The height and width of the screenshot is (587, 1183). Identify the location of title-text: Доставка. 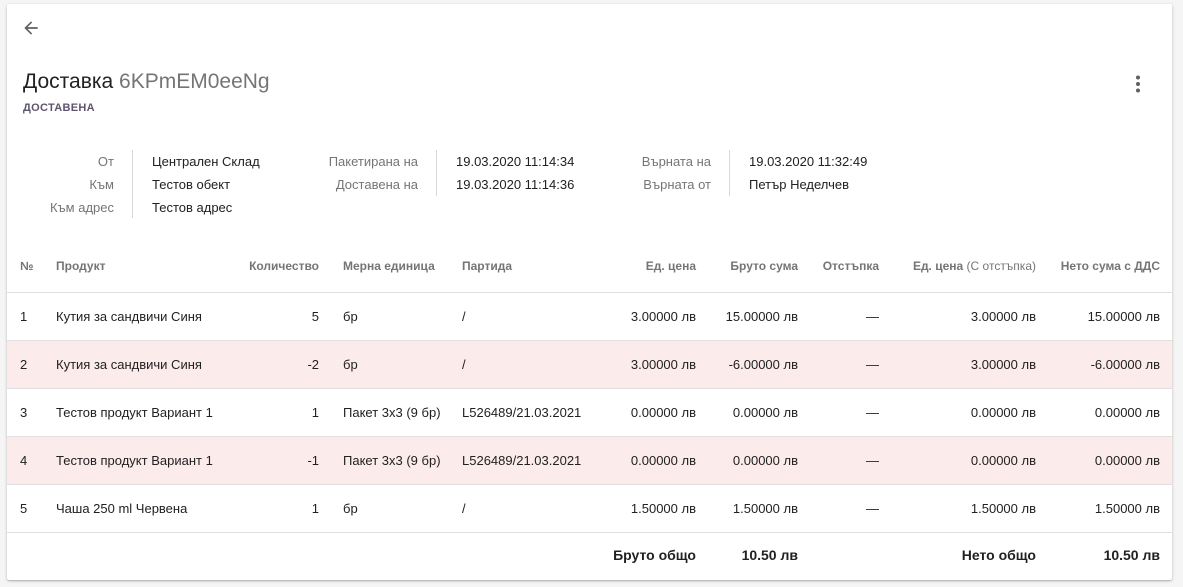
(68, 81).